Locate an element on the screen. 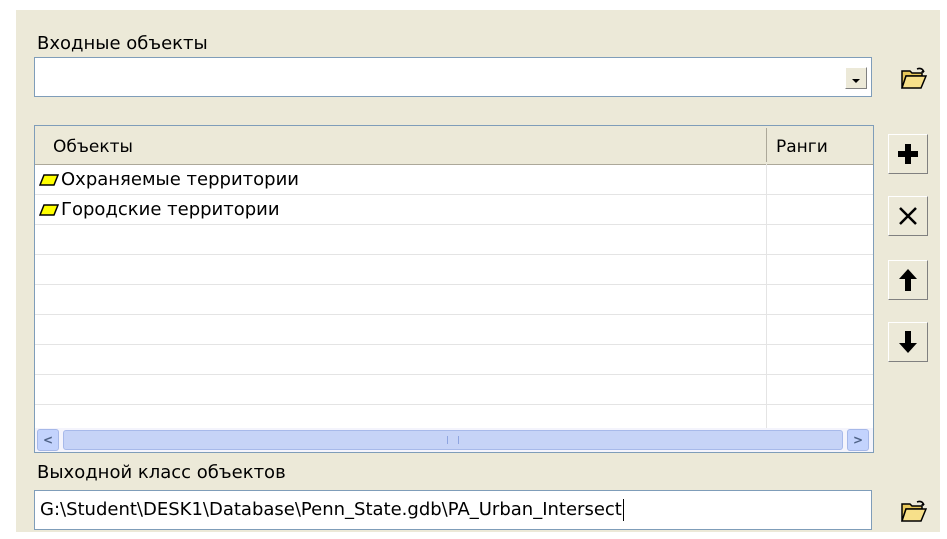 This screenshot has height=539, width=947. text-caret is located at coordinates (623, 510).